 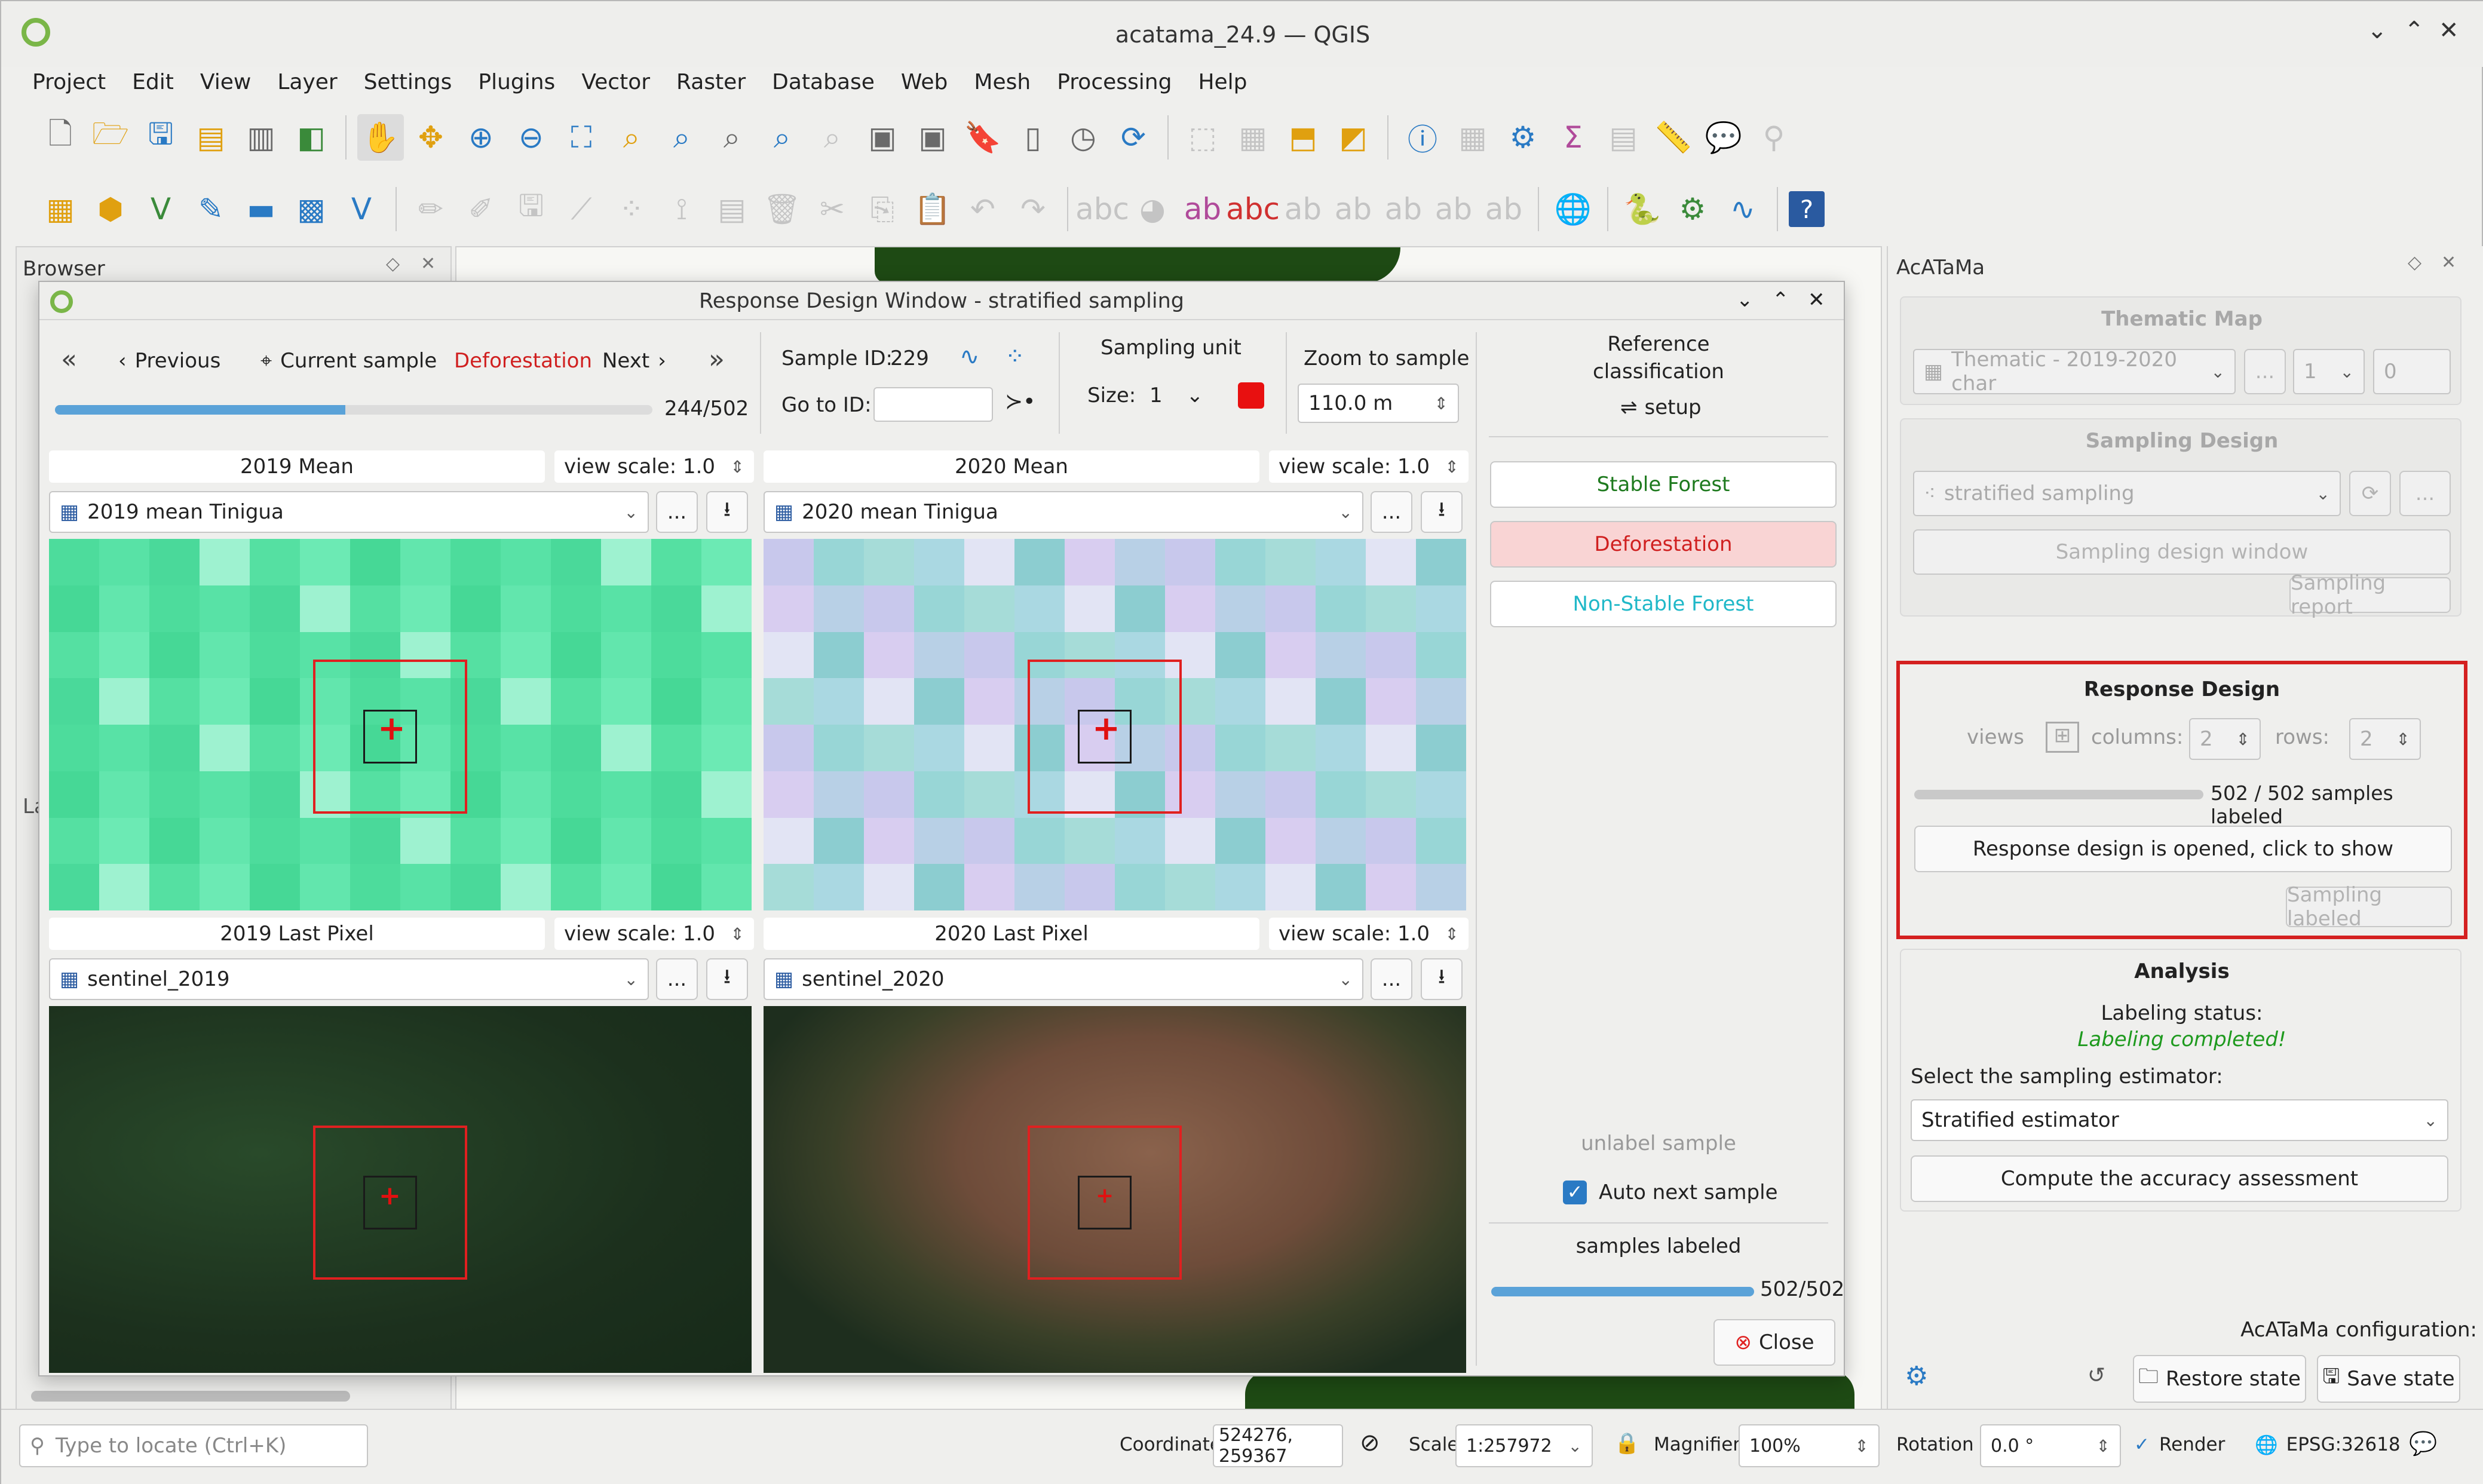 What do you see at coordinates (1251, 395) in the screenshot?
I see `unit-color-swatch` at bounding box center [1251, 395].